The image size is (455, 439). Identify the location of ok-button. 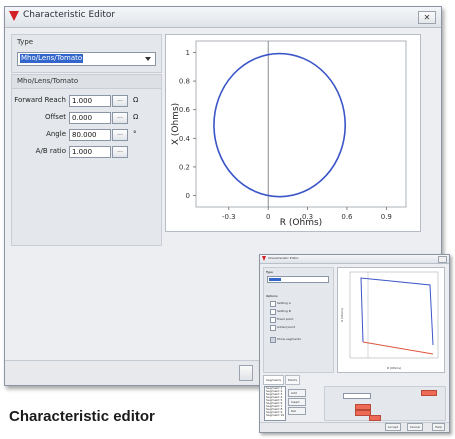
(246, 373).